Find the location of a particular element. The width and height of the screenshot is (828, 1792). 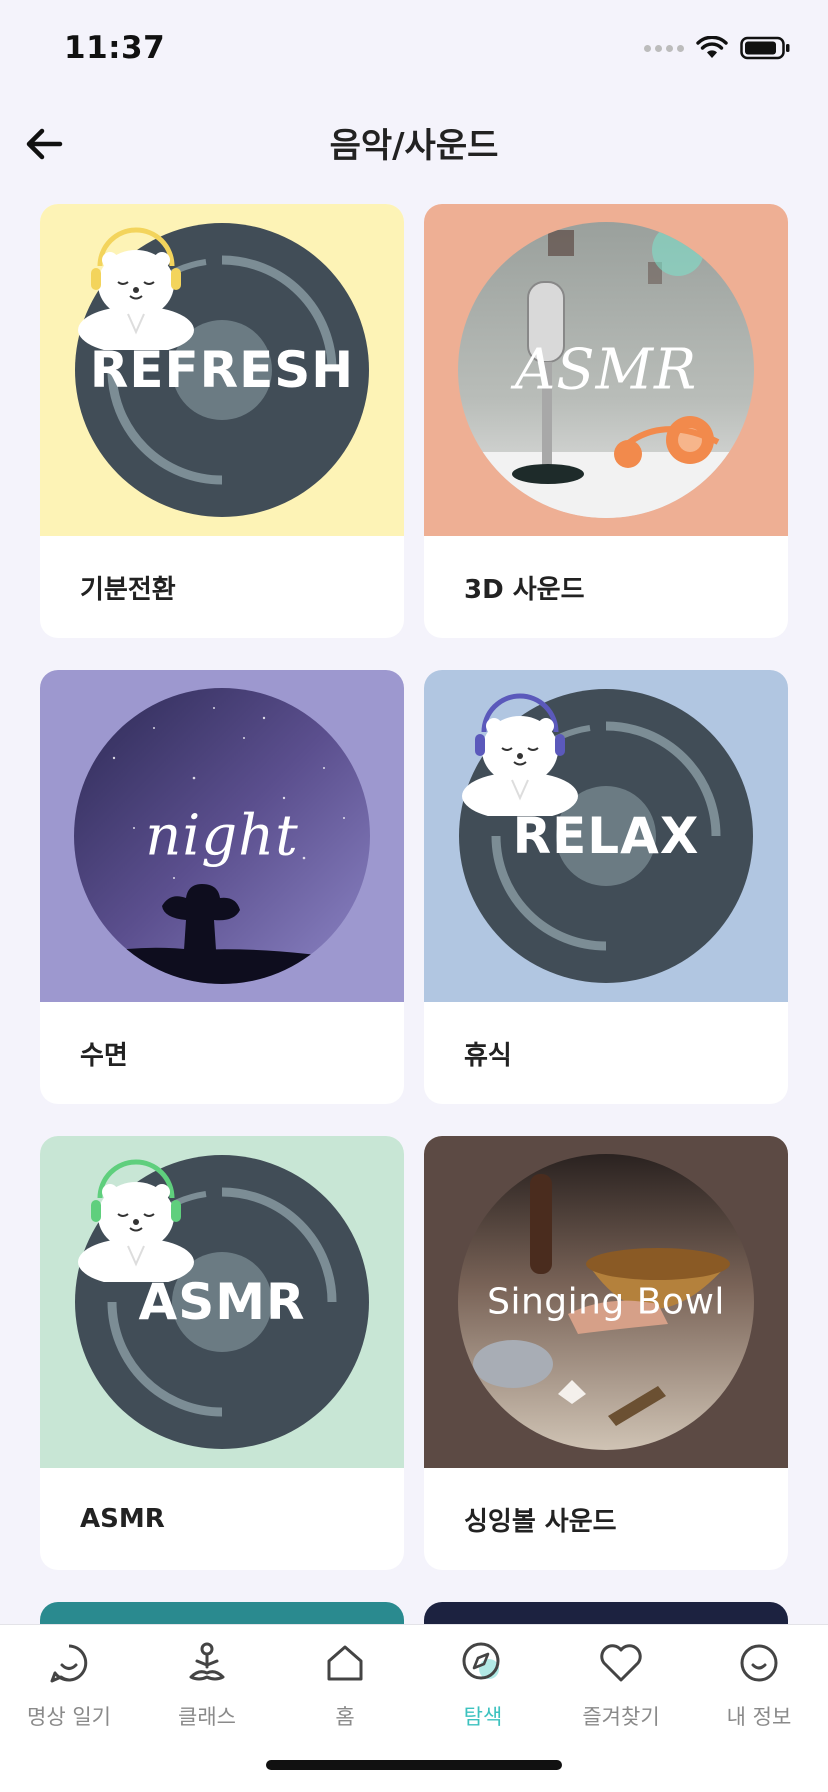

category-card-3d-sound: ASMR 3D 사운드 is located at coordinates (606, 421).